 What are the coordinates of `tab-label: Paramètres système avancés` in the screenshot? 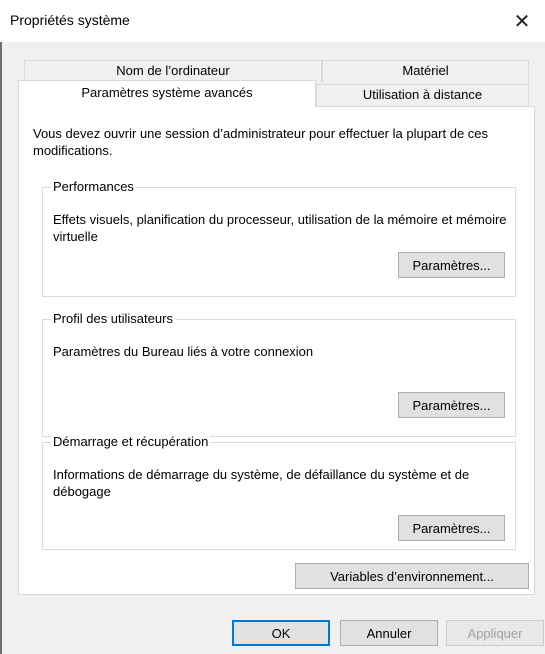 It's located at (167, 92).